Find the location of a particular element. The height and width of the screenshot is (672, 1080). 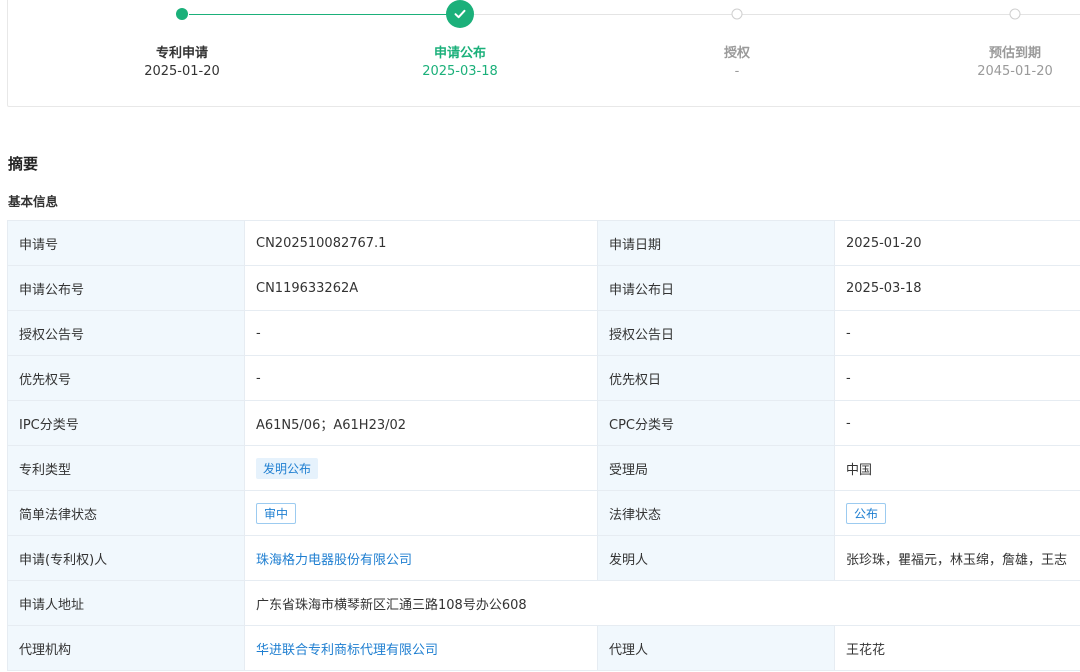

table-row: 优先权号 - 优先权日 - is located at coordinates (543, 378).